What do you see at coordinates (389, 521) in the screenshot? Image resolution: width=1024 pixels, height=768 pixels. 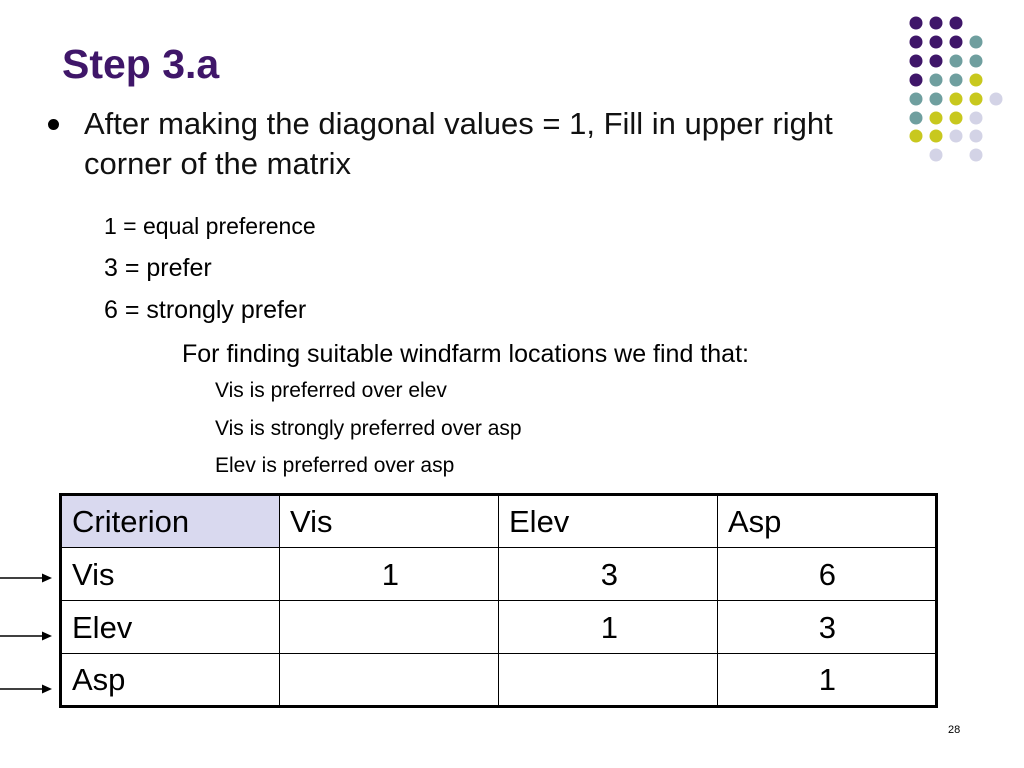 I see `header-cell-vis: Vis` at bounding box center [389, 521].